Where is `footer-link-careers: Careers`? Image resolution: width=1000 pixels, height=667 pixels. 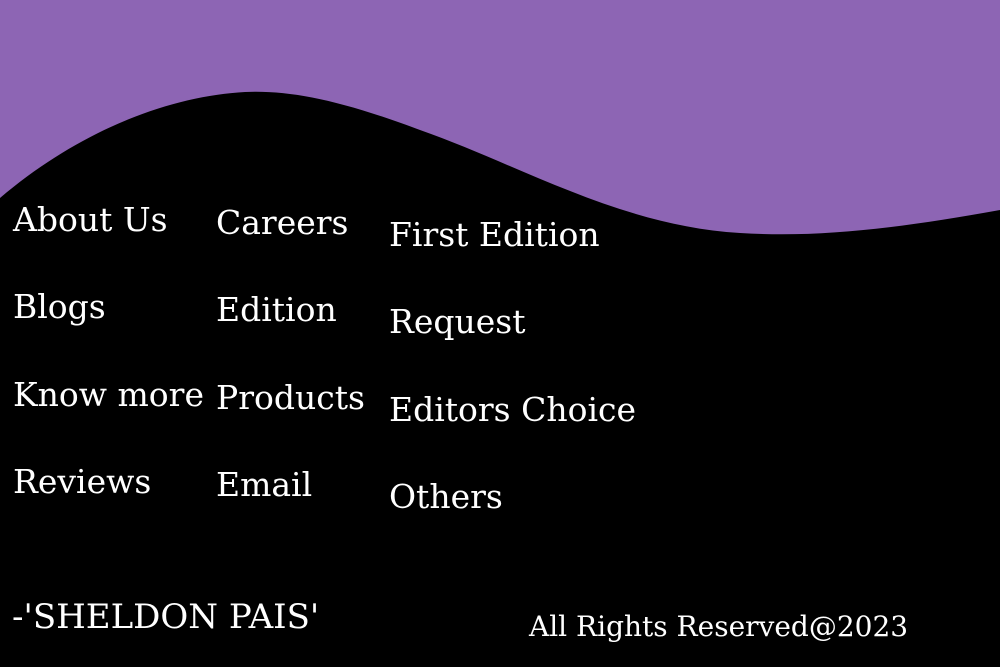
footer-link-careers: Careers is located at coordinates (282, 222).